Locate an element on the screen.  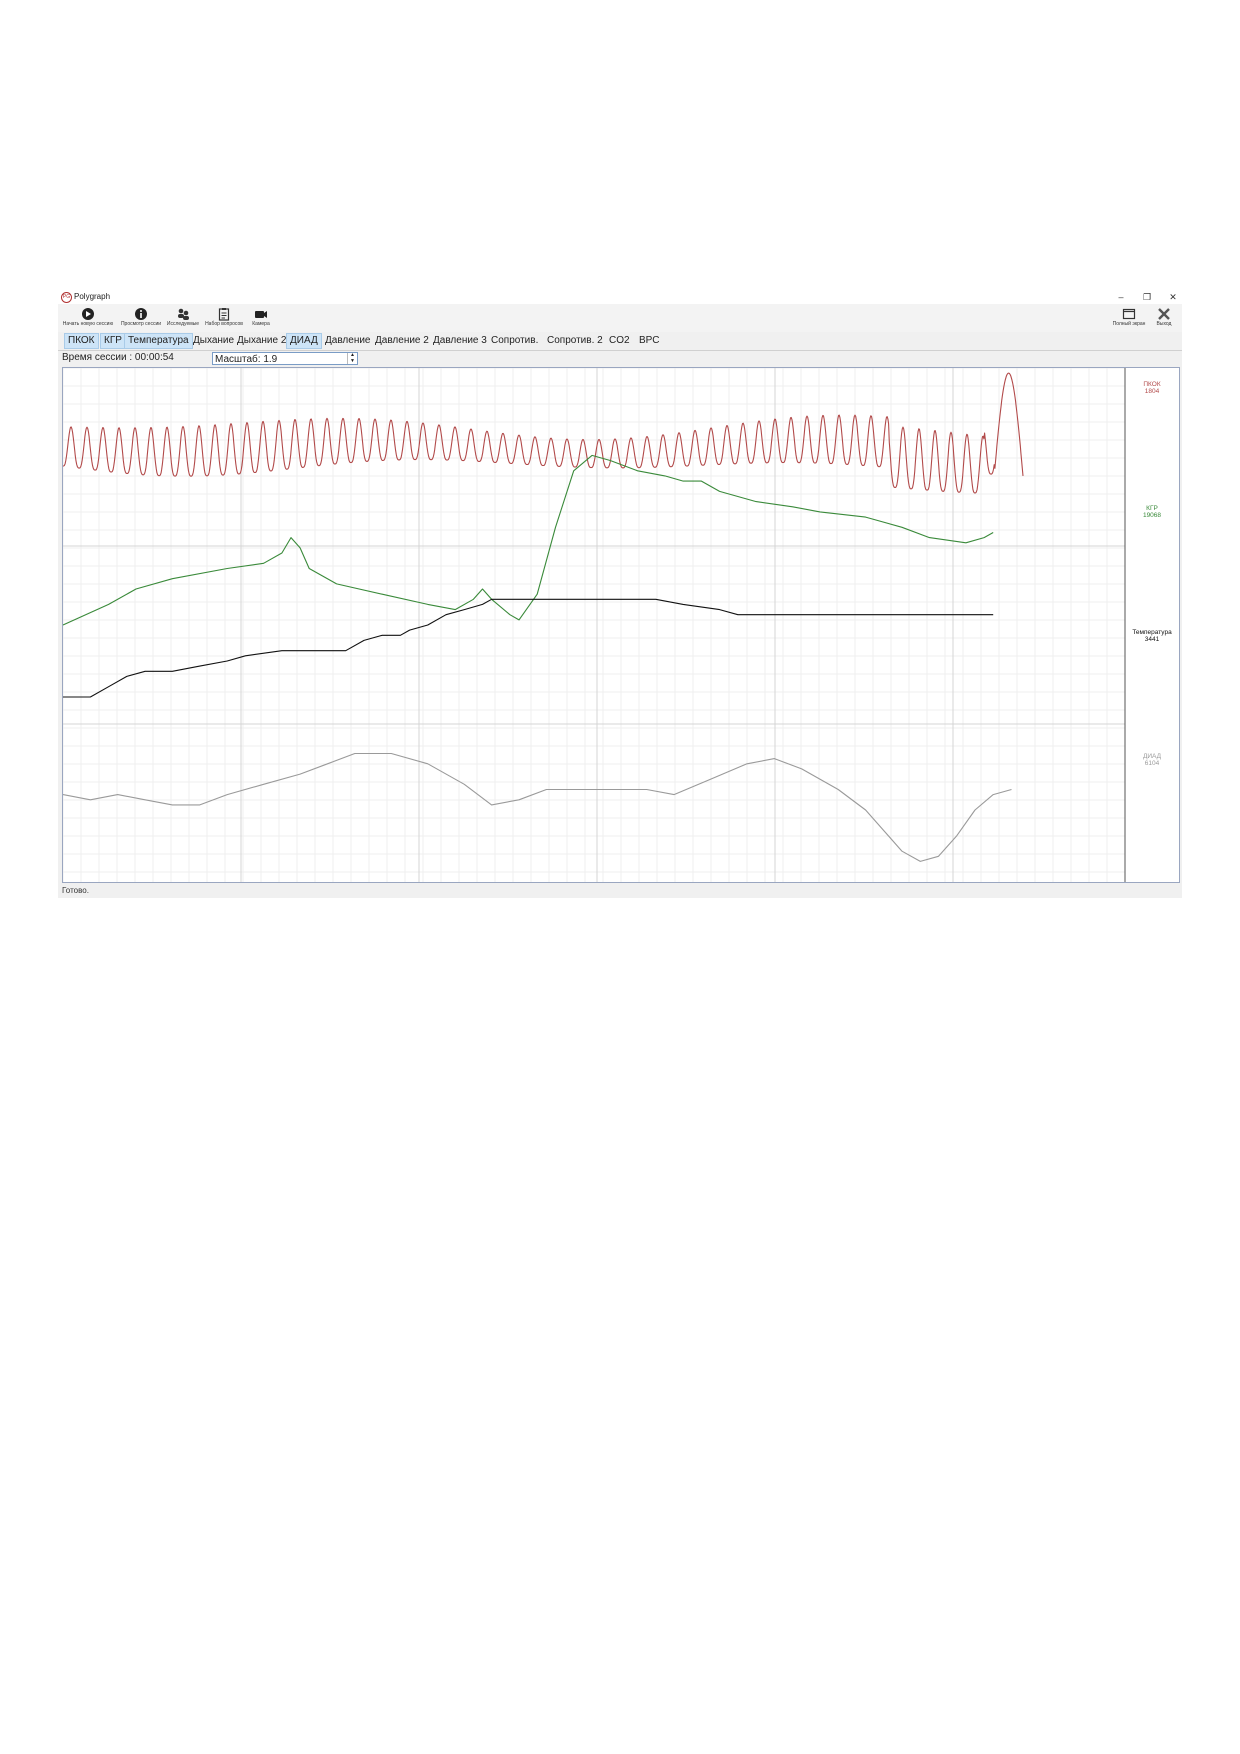
legend-value-3: 6104 is located at coordinates (1152, 763).